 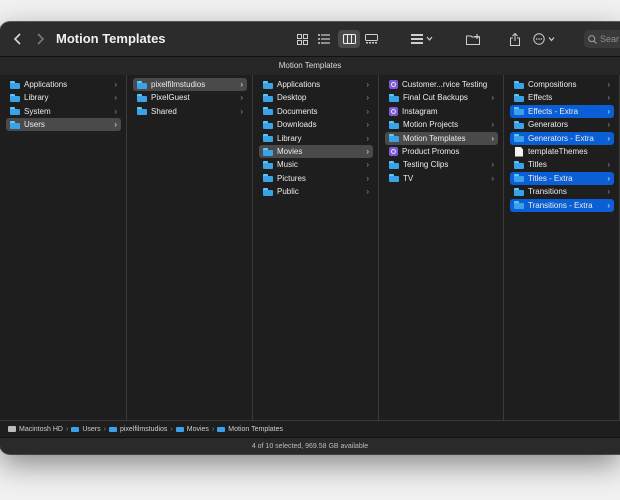 What do you see at coordinates (316, 97) in the screenshot?
I see `list-item: Desktop ›` at bounding box center [316, 97].